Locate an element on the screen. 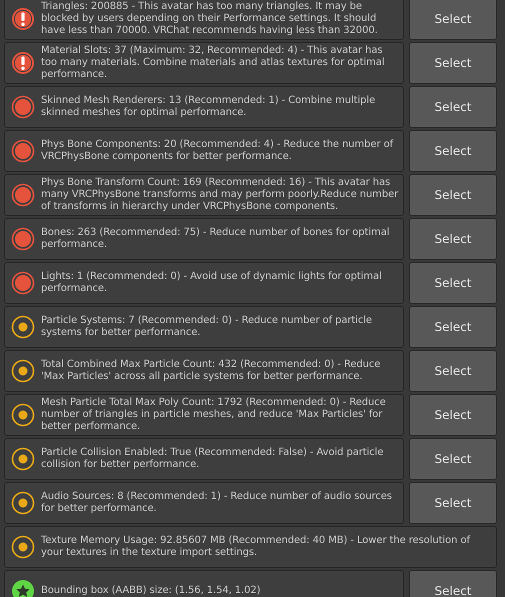  message-text: Triangles: 200885 - This avatar has too many triangles. It may be blocked by users depending on their Performance settings. It should have less than 70000. VRChat recommends having less than 32000. is located at coordinates (210, 19).